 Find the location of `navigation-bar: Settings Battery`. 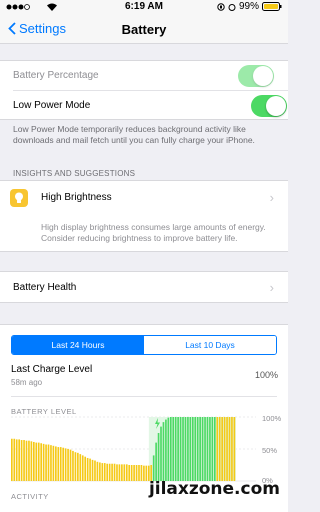

navigation-bar: Settings Battery is located at coordinates (144, 29).